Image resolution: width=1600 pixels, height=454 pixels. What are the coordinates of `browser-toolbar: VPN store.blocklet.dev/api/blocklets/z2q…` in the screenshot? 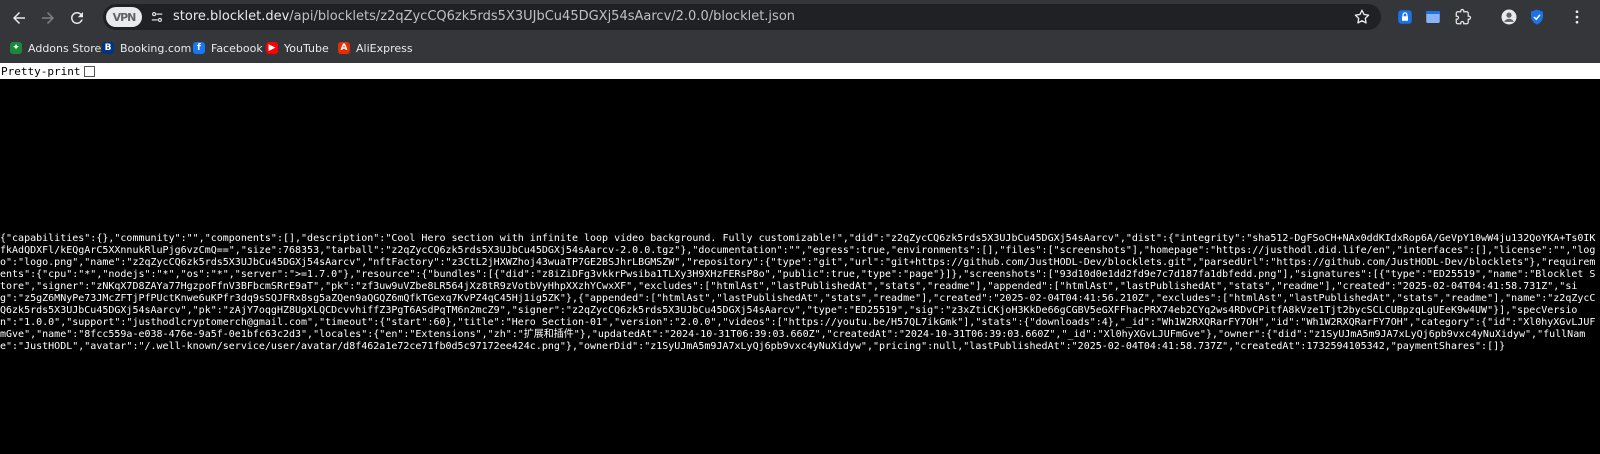 It's located at (800, 17).